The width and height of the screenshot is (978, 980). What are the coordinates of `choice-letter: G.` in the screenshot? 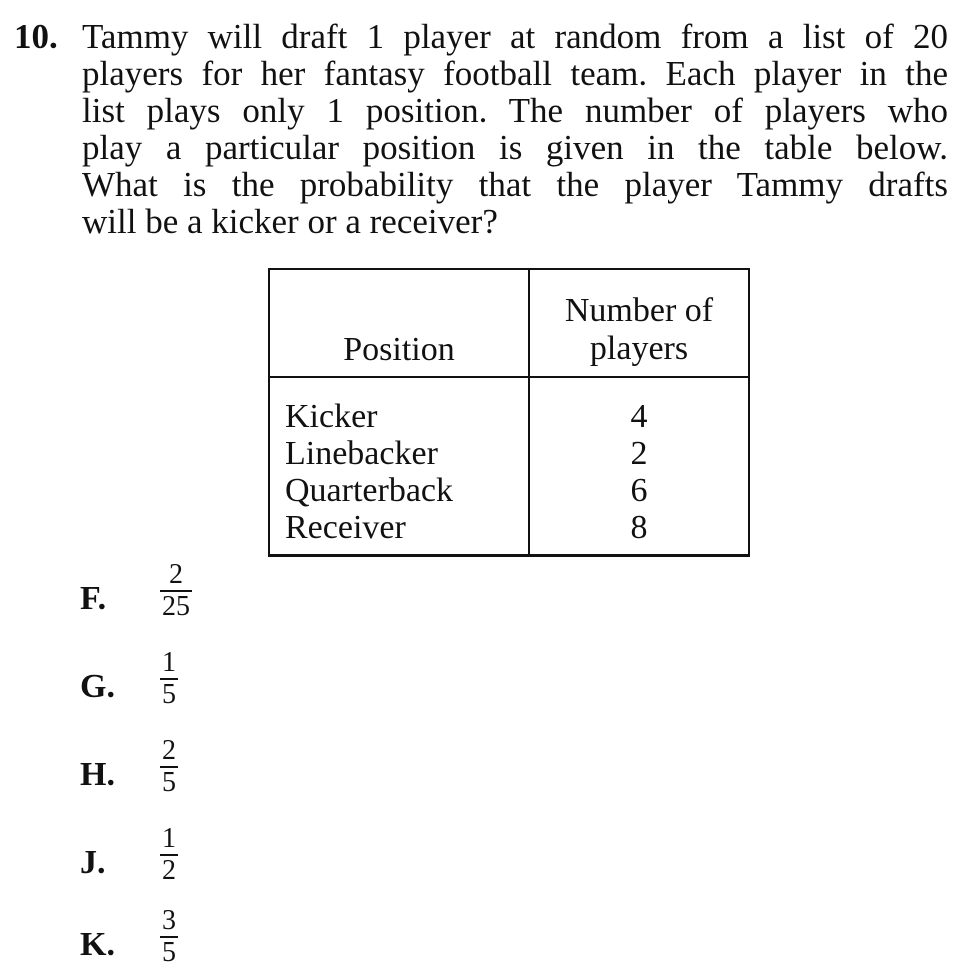 It's located at (97, 686).